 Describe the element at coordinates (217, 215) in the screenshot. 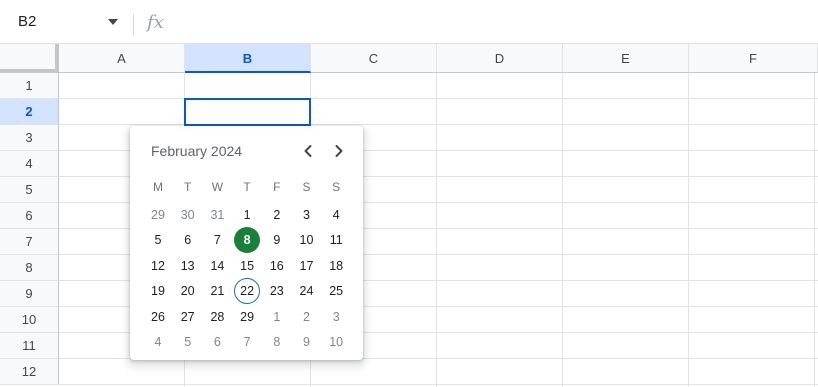

I see `calendar-day: 31` at that location.